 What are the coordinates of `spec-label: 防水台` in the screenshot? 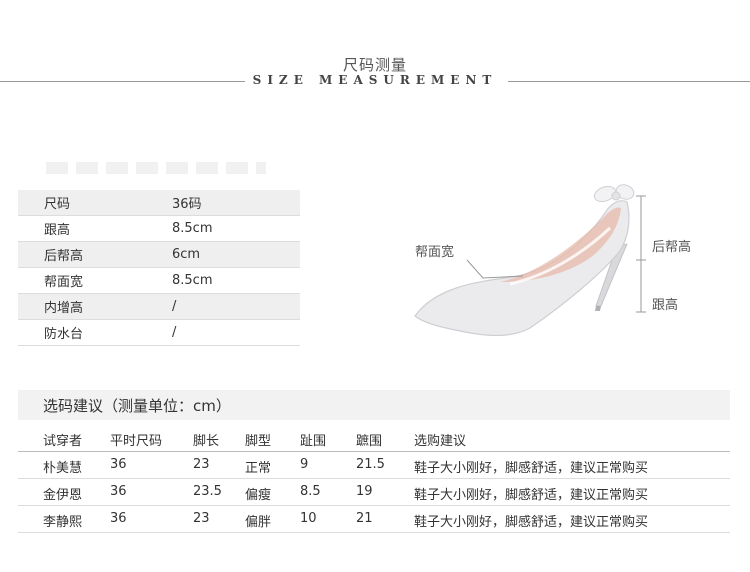 It's located at (64, 334).